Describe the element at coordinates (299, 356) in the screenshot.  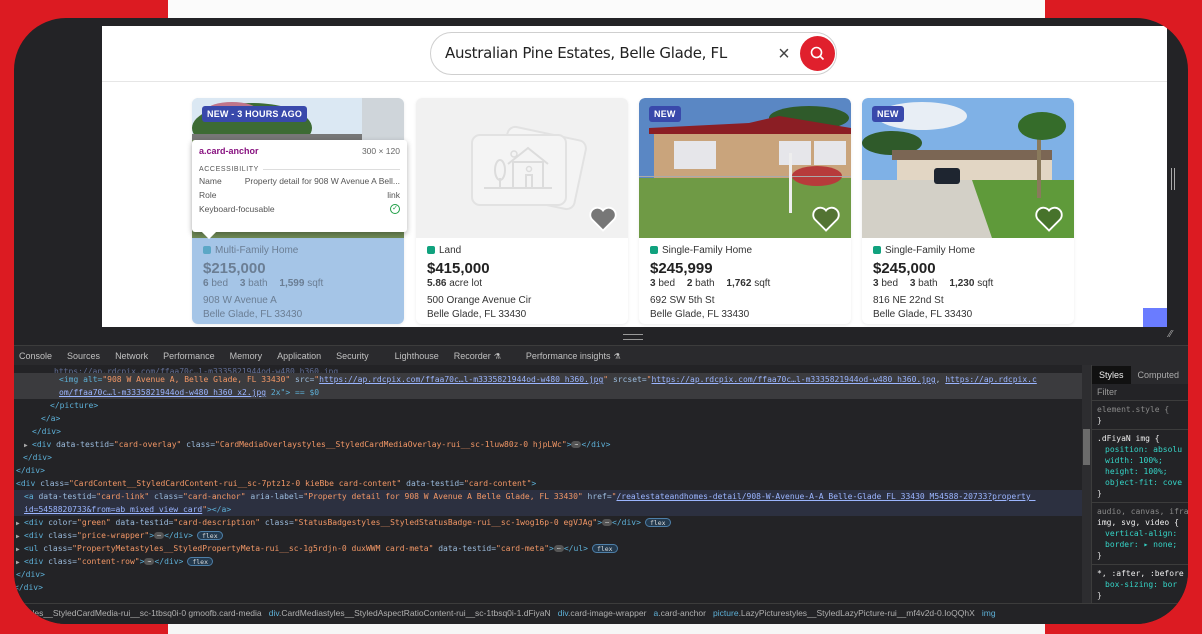
I see `tab-application: Application` at that location.